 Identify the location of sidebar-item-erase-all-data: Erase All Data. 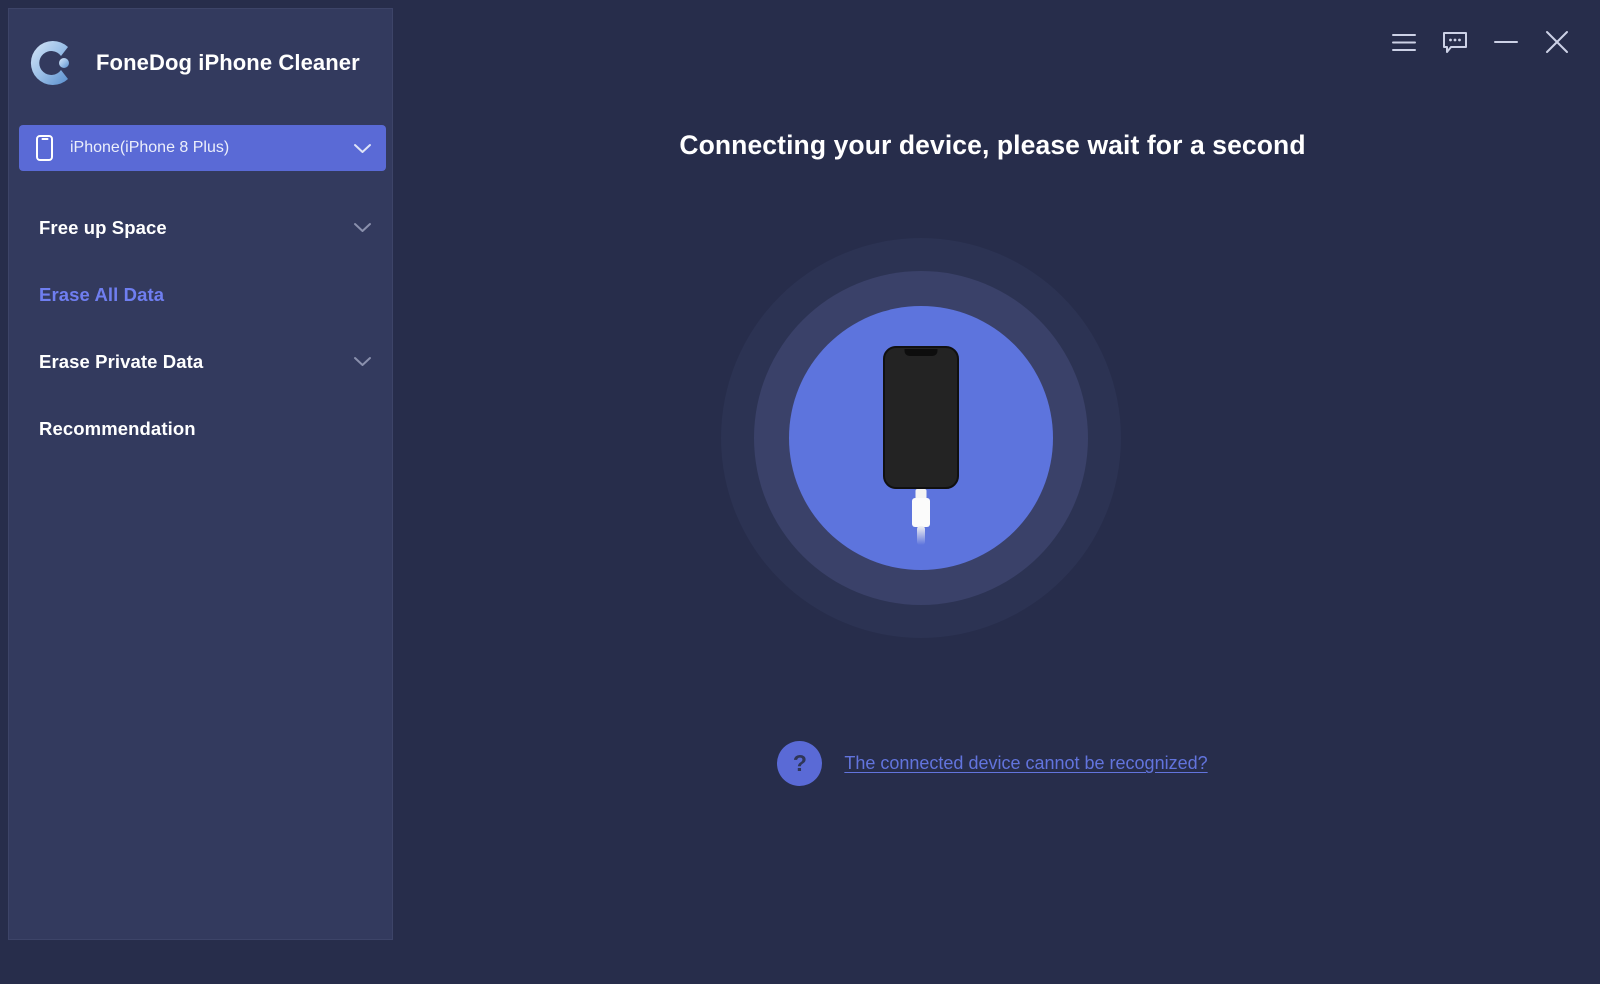
(200, 294).